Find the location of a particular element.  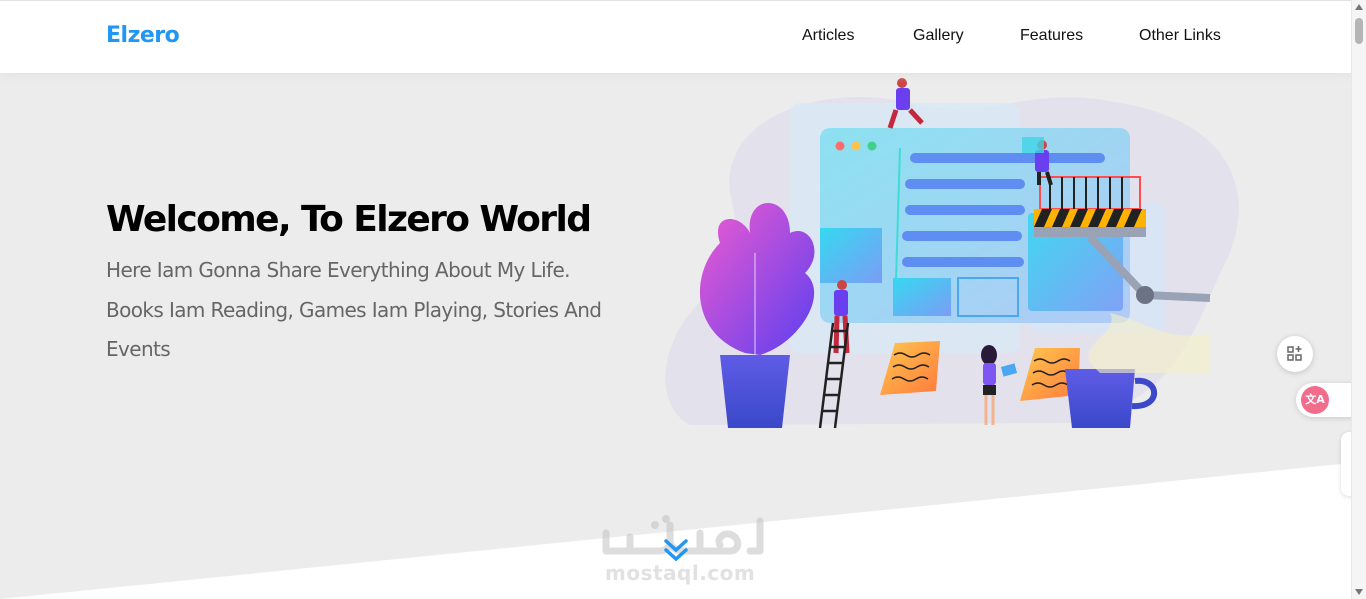

nav-link-other-links: Other Links is located at coordinates (1180, 36).